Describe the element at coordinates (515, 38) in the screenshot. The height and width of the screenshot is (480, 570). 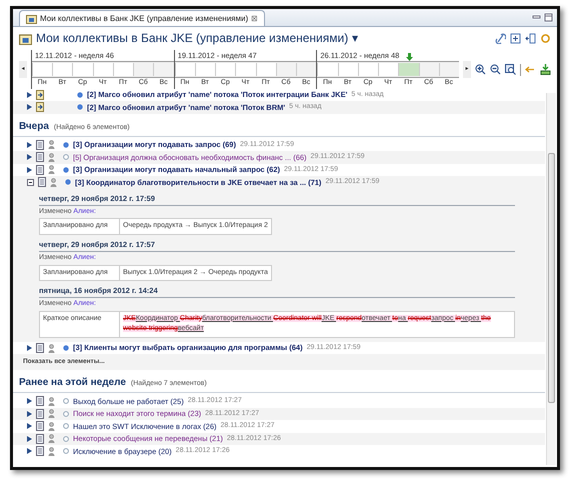
I see `expand-icon` at that location.